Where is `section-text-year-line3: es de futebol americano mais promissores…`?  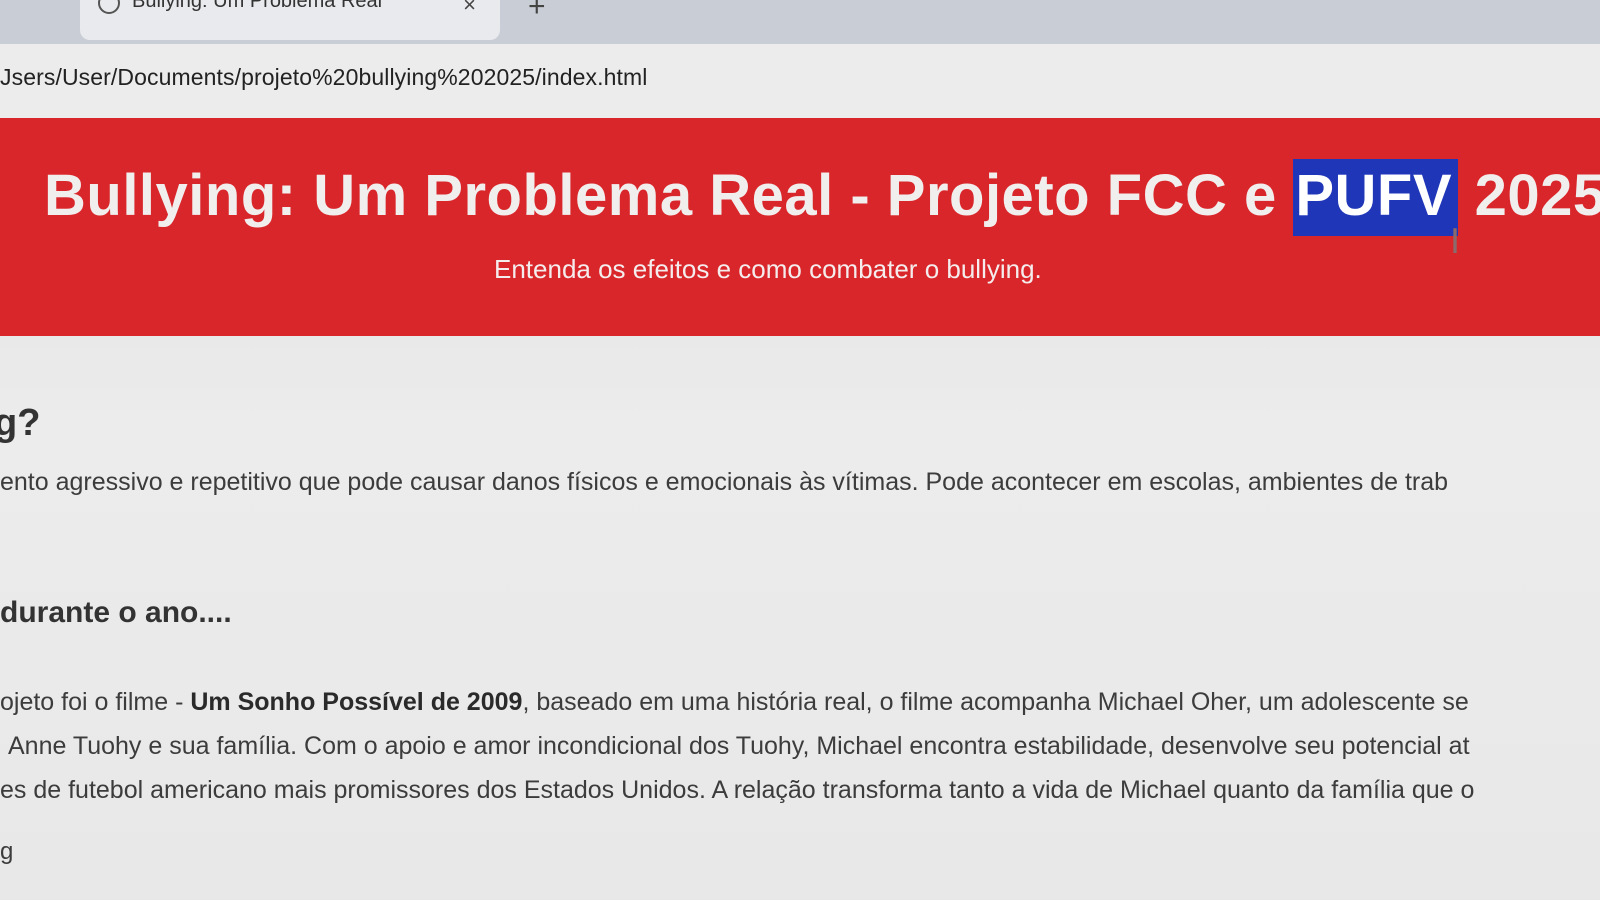
section-text-year-line3: es de futebol americano mais promissores… is located at coordinates (737, 790).